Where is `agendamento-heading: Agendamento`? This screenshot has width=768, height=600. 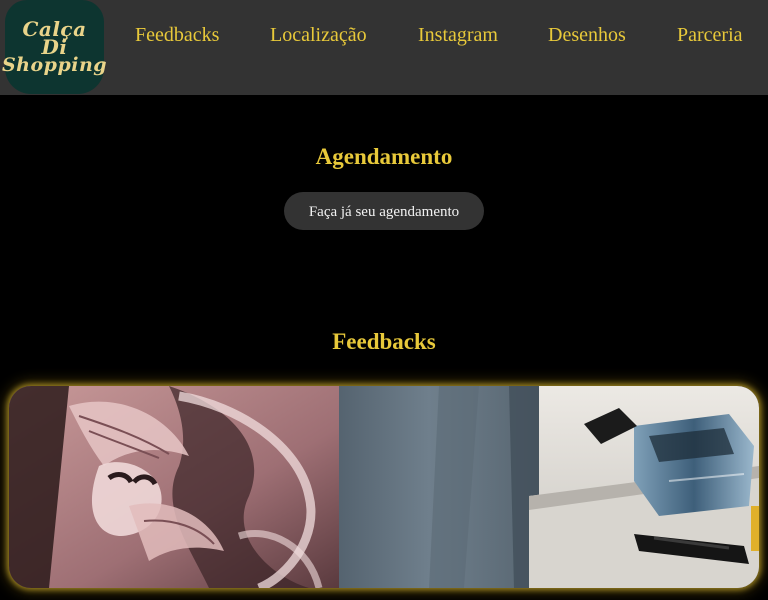
agendamento-heading: Agendamento is located at coordinates (384, 156).